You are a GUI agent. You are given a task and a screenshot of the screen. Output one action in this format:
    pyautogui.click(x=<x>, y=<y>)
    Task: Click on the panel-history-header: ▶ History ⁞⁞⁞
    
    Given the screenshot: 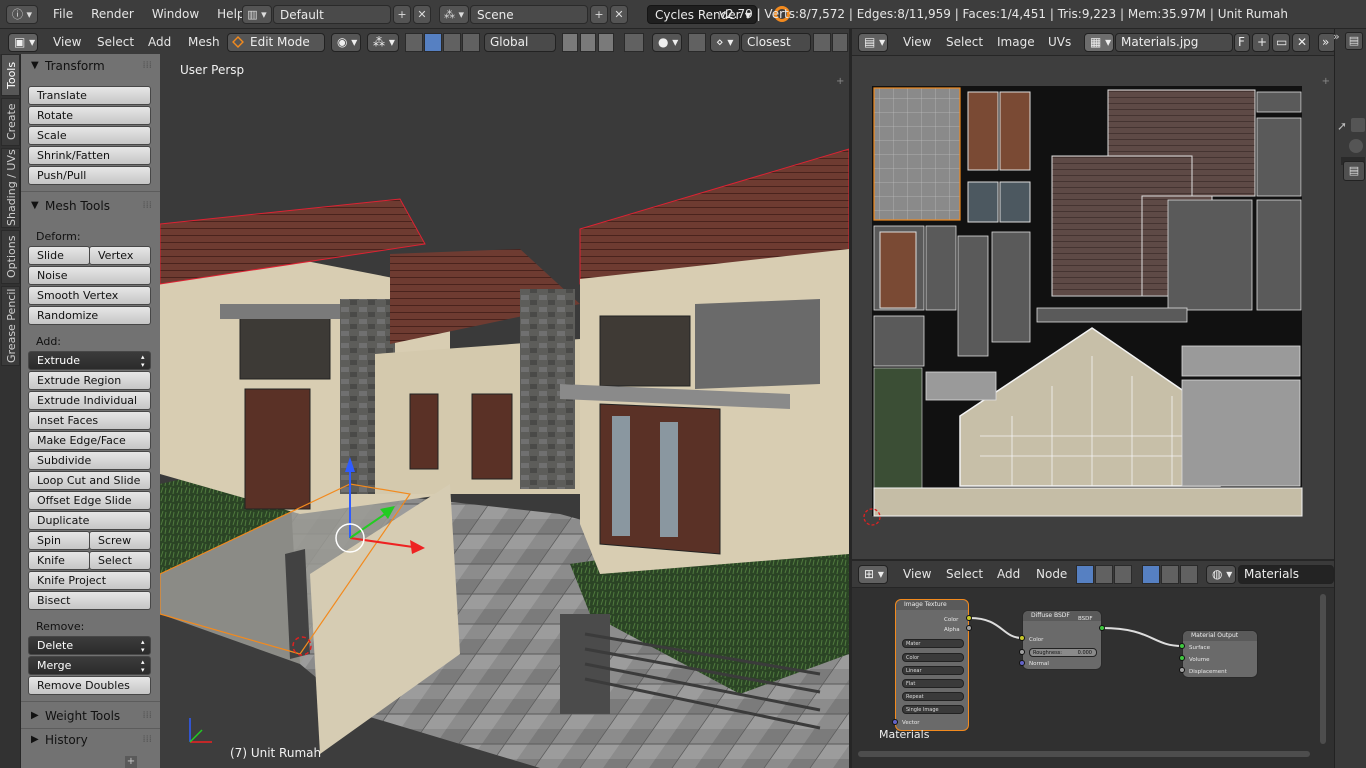 What is the action you would take?
    pyautogui.click(x=90, y=740)
    